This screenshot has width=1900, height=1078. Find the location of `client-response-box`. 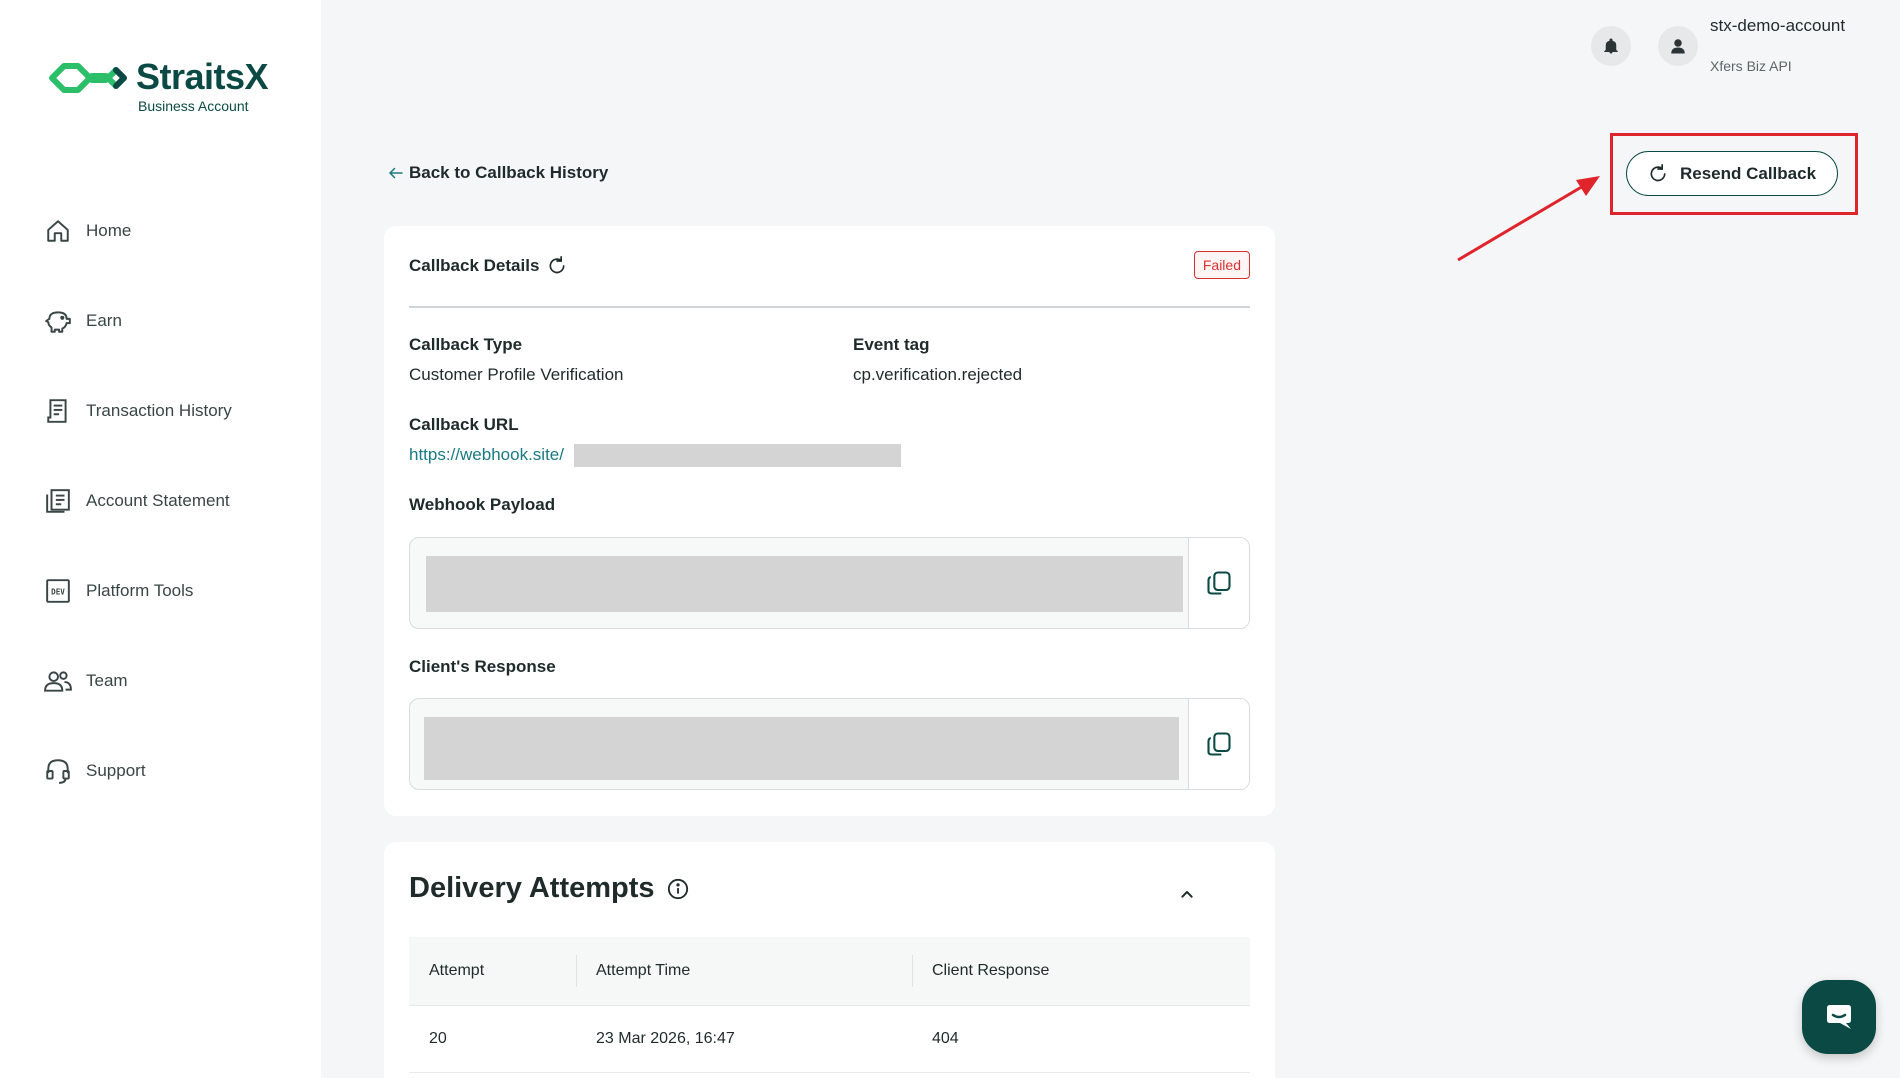

client-response-box is located at coordinates (829, 744).